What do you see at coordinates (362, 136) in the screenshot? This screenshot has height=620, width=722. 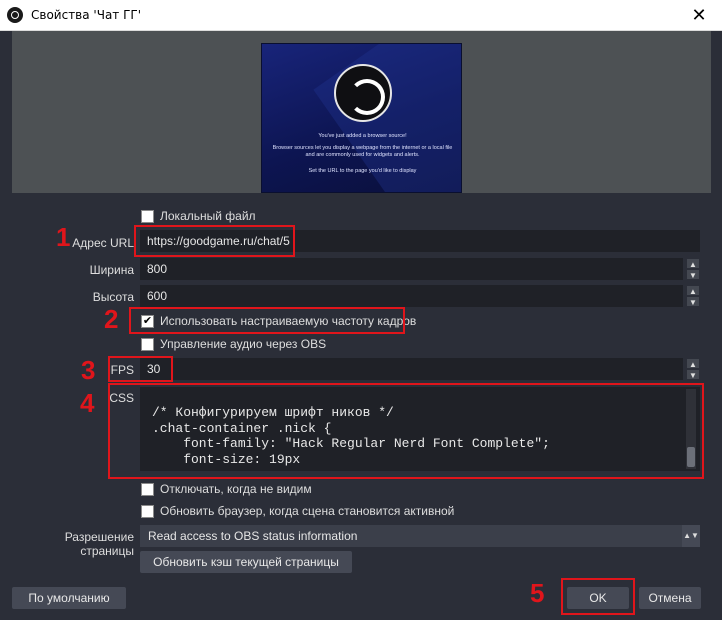 I see `preview-text-1: You've just added a browser source!` at bounding box center [362, 136].